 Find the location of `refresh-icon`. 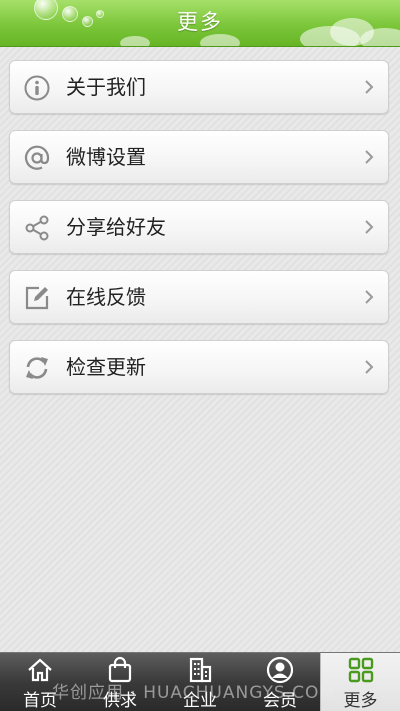

refresh-icon is located at coordinates (37, 368).